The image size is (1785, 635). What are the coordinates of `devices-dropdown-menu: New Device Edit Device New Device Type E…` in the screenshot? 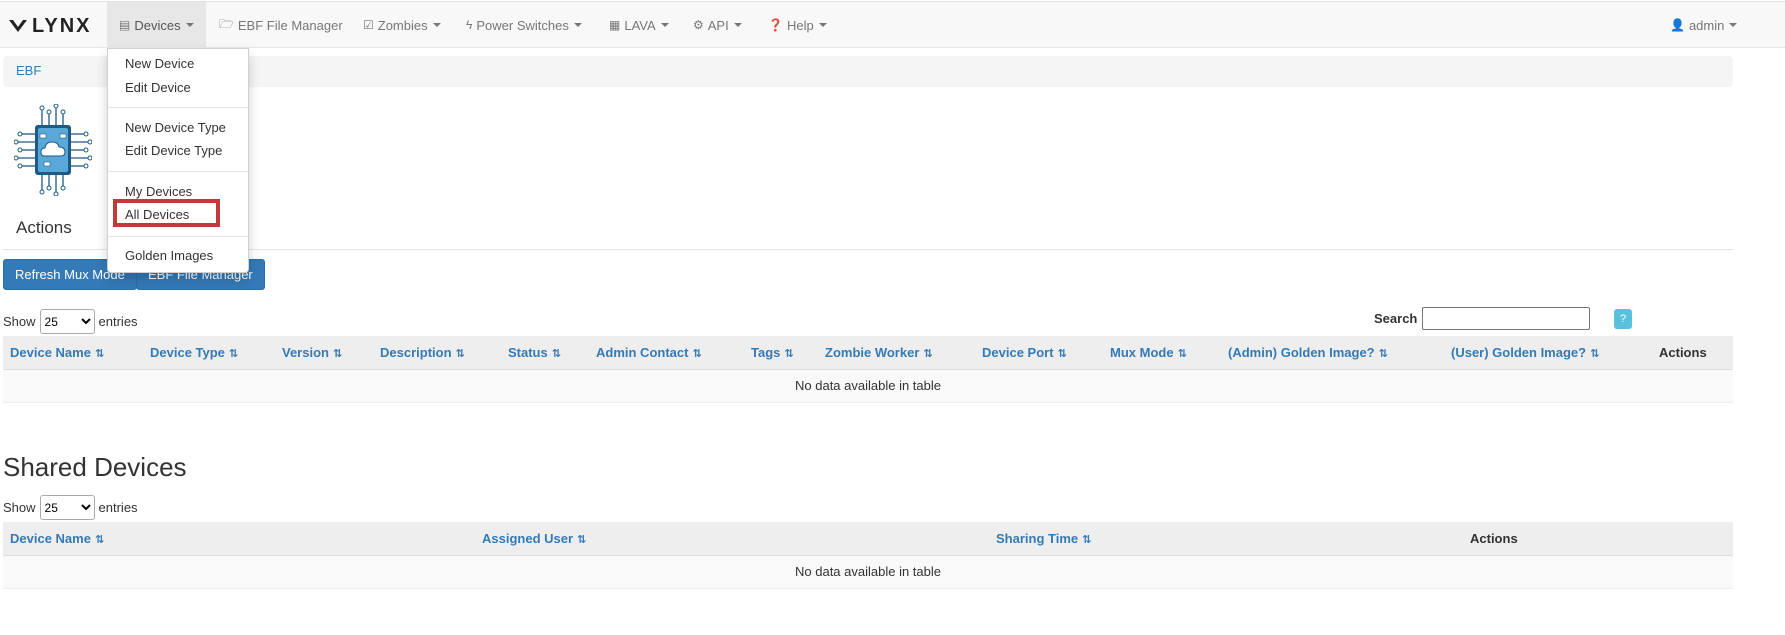 It's located at (178, 160).